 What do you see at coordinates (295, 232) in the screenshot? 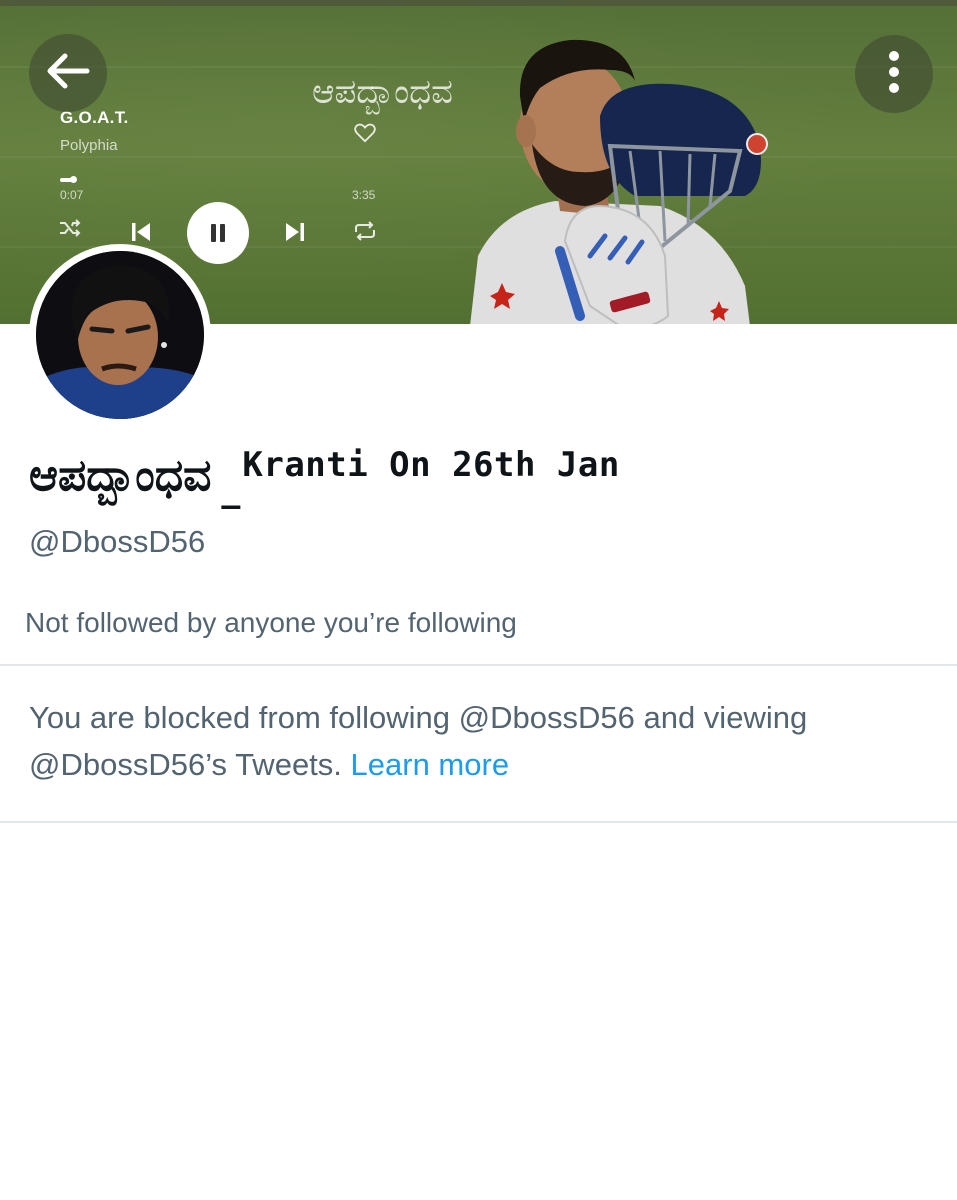
I see `next-icon` at bounding box center [295, 232].